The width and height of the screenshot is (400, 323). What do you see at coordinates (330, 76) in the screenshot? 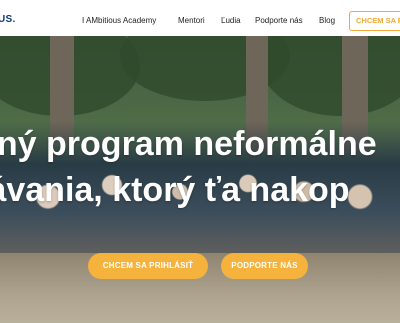
I see `tree-canopy` at bounding box center [330, 76].